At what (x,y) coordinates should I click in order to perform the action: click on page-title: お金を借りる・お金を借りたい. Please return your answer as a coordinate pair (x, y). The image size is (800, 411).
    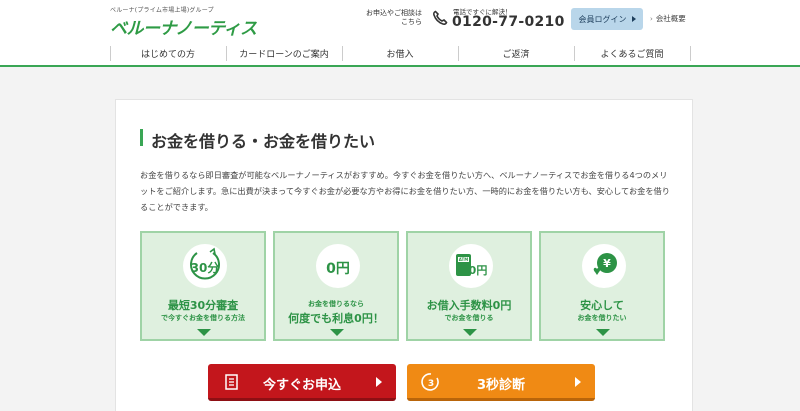
    Looking at the image, I should click on (263, 141).